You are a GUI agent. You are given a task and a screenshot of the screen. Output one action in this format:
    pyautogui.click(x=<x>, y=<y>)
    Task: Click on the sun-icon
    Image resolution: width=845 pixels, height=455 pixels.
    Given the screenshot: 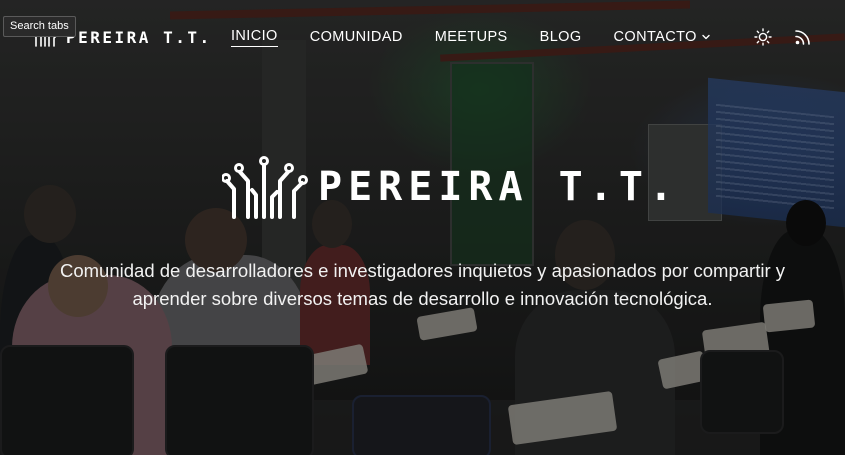 What is the action you would take?
    pyautogui.click(x=763, y=37)
    